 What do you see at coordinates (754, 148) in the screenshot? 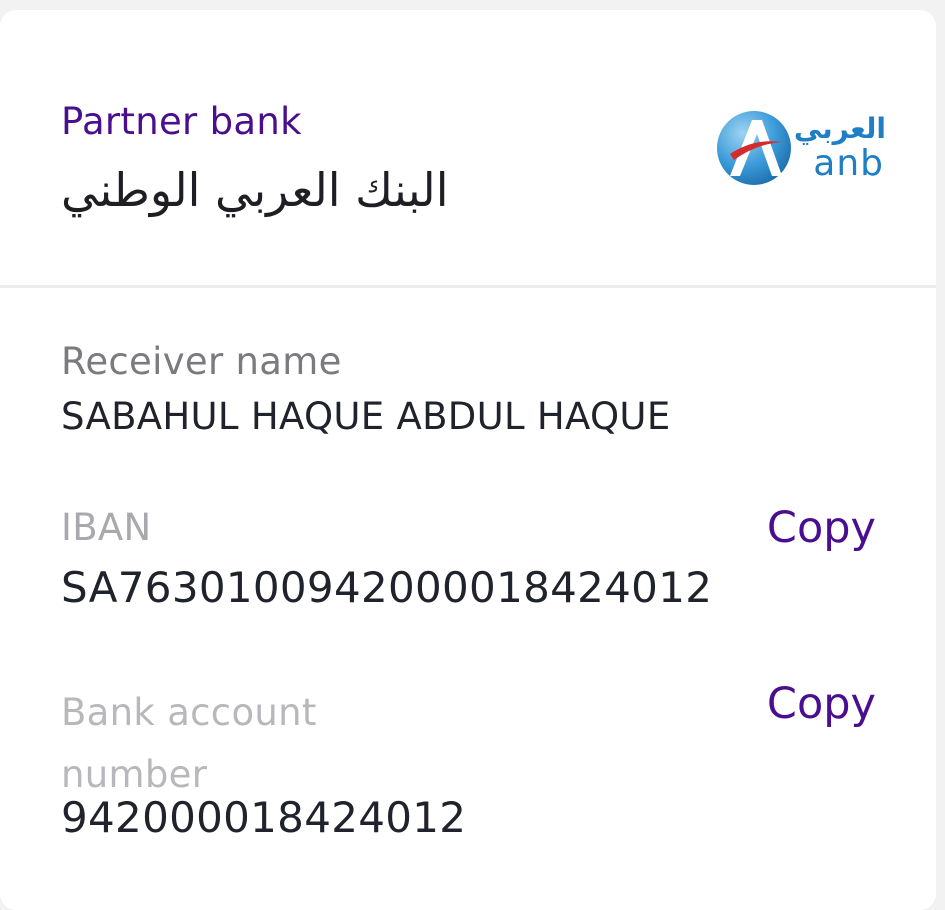
I see `anb-logo-emblem-icon` at bounding box center [754, 148].